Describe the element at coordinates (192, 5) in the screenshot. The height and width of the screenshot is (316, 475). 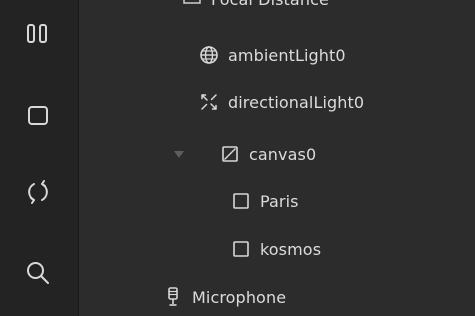
I see `ruler-icon` at that location.